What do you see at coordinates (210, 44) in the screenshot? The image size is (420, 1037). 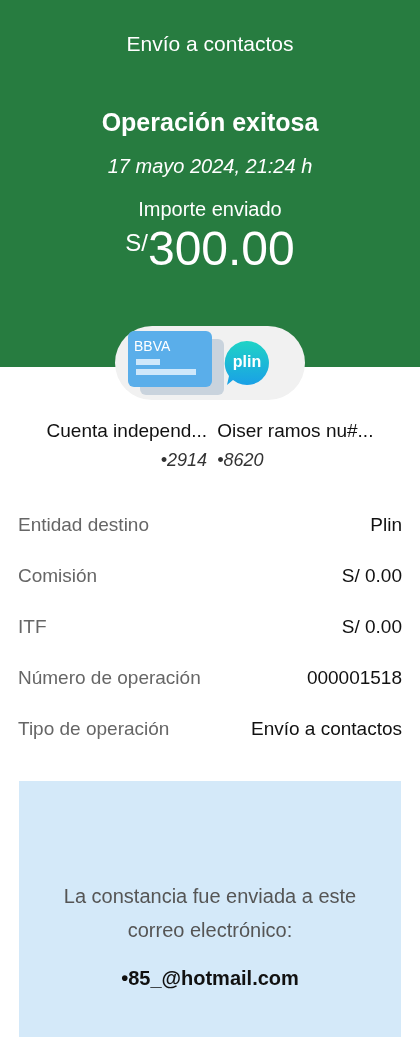 I see `screen-title: Envío a contactos` at bounding box center [210, 44].